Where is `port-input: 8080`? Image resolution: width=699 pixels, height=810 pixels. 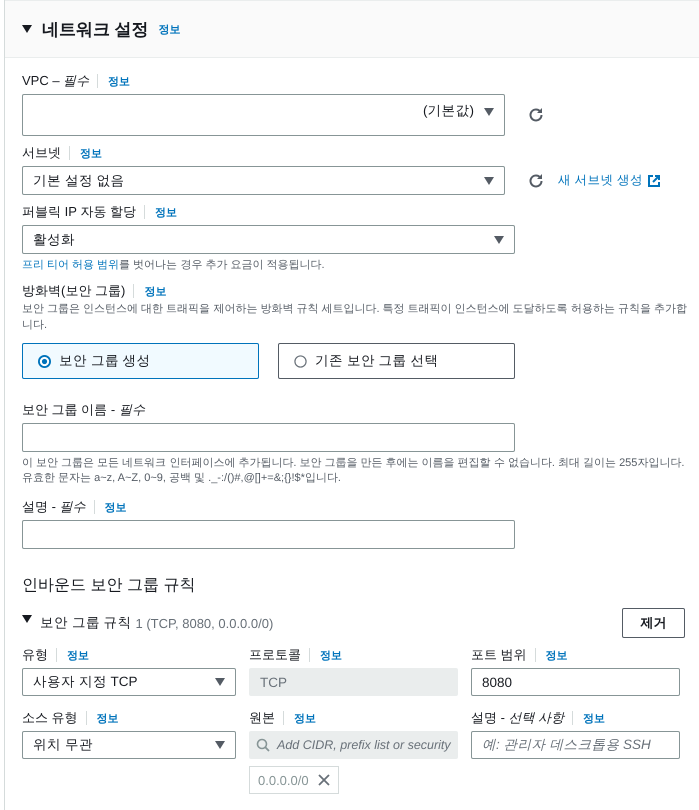
port-input: 8080 is located at coordinates (575, 682).